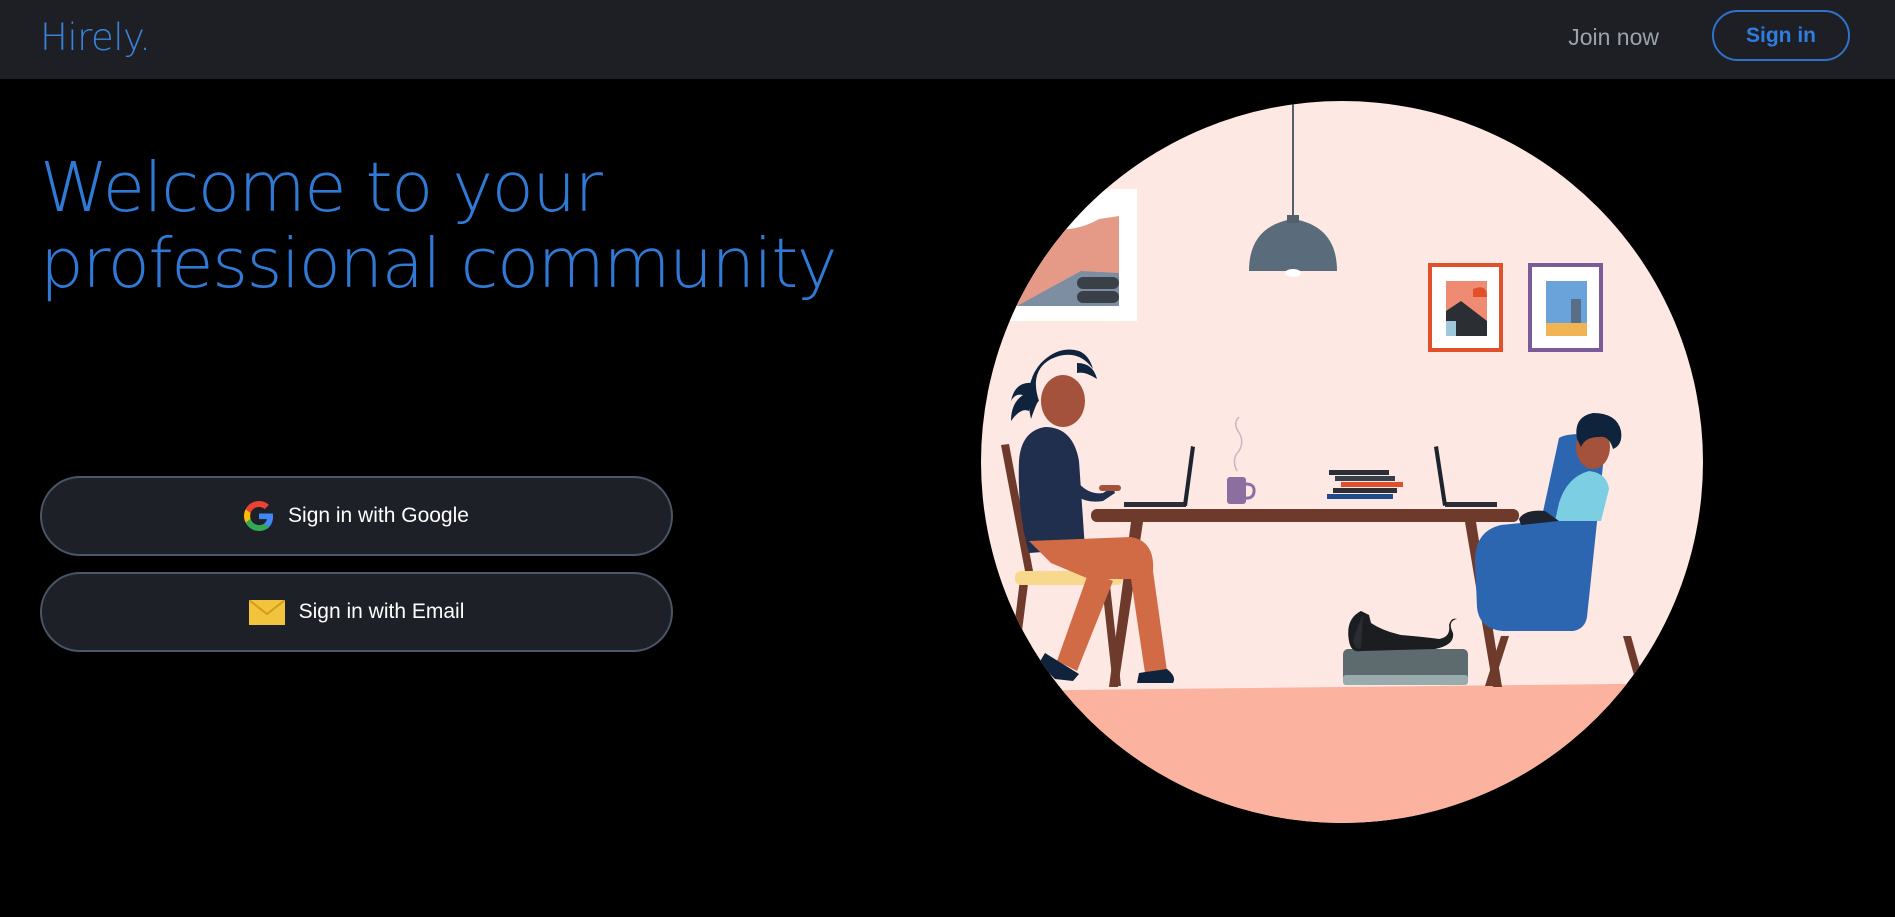  What do you see at coordinates (259, 516) in the screenshot?
I see `google-icon` at bounding box center [259, 516].